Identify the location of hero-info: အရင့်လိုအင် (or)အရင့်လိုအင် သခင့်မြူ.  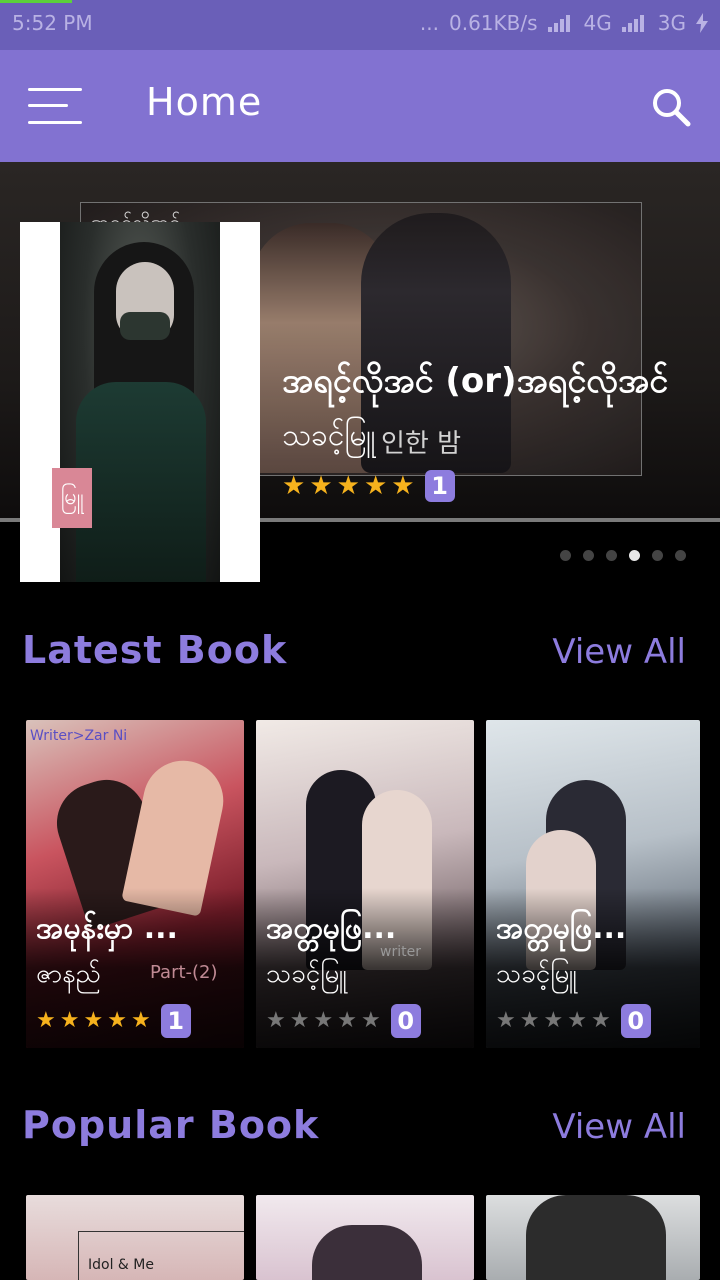
(492, 409).